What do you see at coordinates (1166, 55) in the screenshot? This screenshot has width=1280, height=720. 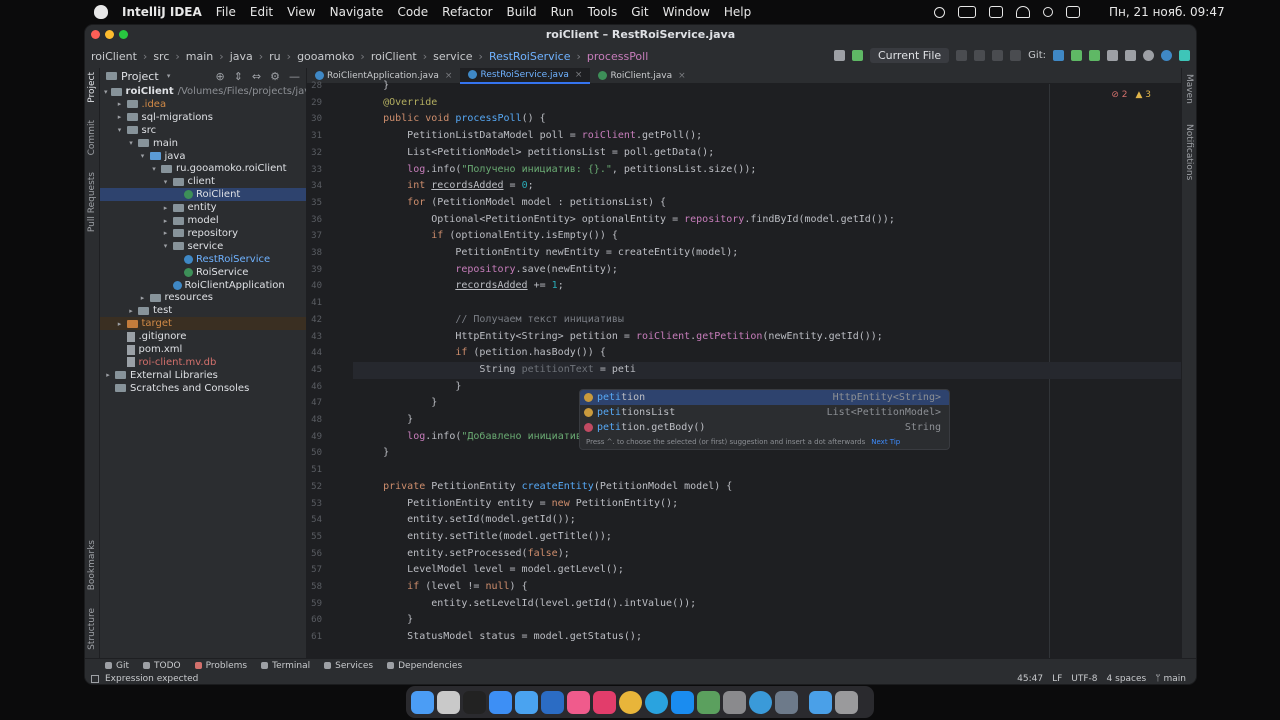 I see `ide-update-icon` at bounding box center [1166, 55].